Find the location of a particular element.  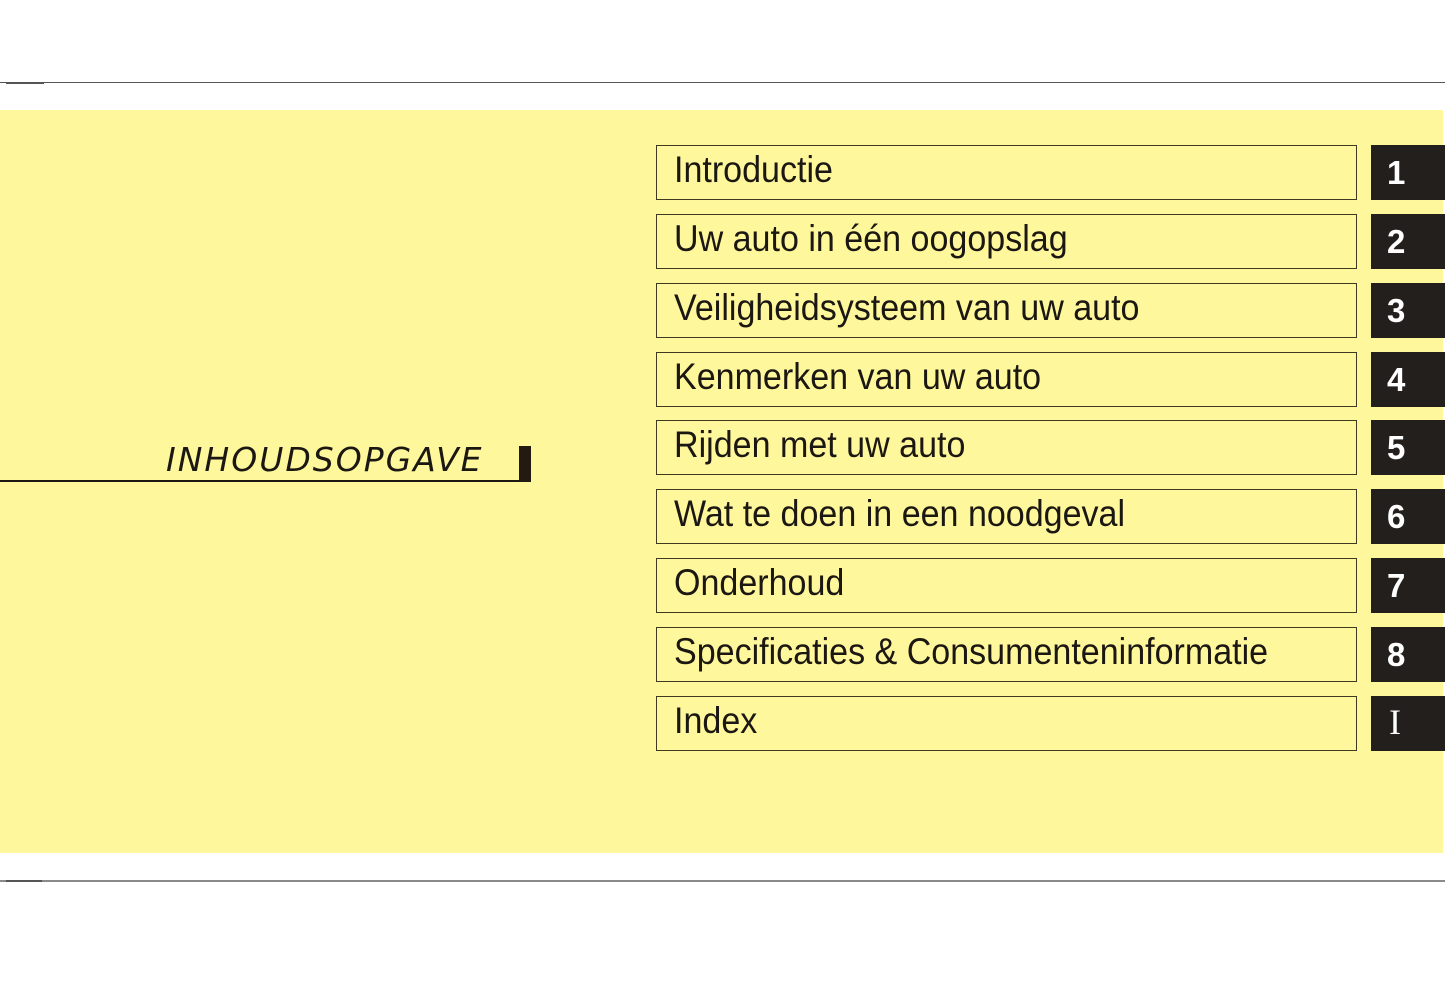

toc-item-introductie: Introductie 1 is located at coordinates (1050, 172).